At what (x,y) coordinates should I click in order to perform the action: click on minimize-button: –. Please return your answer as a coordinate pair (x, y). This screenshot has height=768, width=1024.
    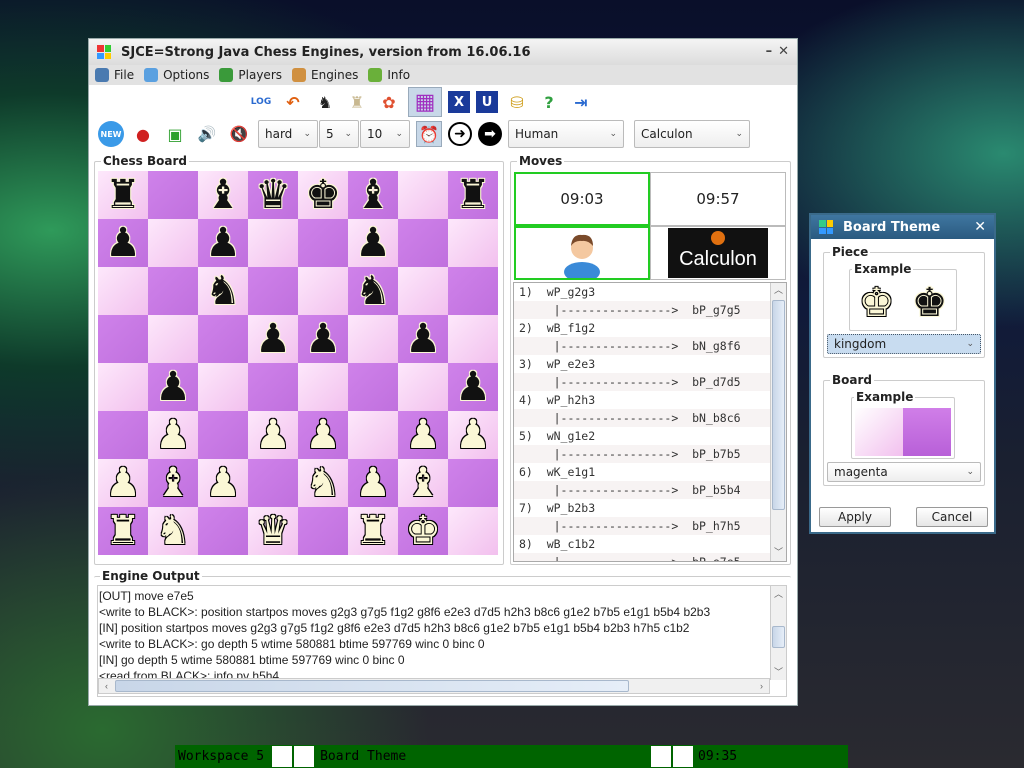
    Looking at the image, I should click on (769, 51).